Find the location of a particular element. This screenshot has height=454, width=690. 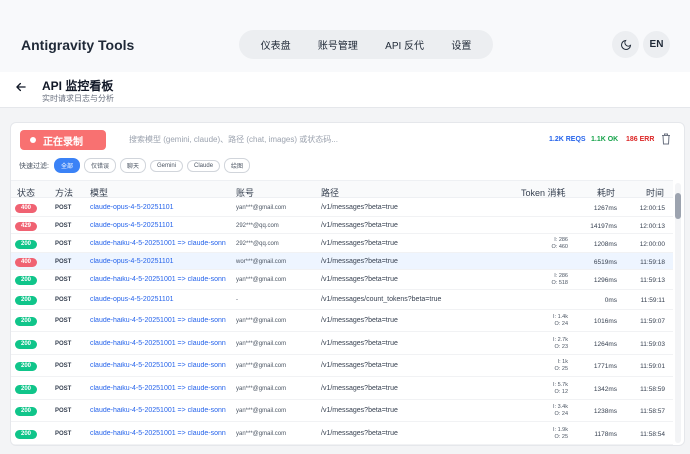

filter-chip-chat: 聊天 is located at coordinates (132, 165).